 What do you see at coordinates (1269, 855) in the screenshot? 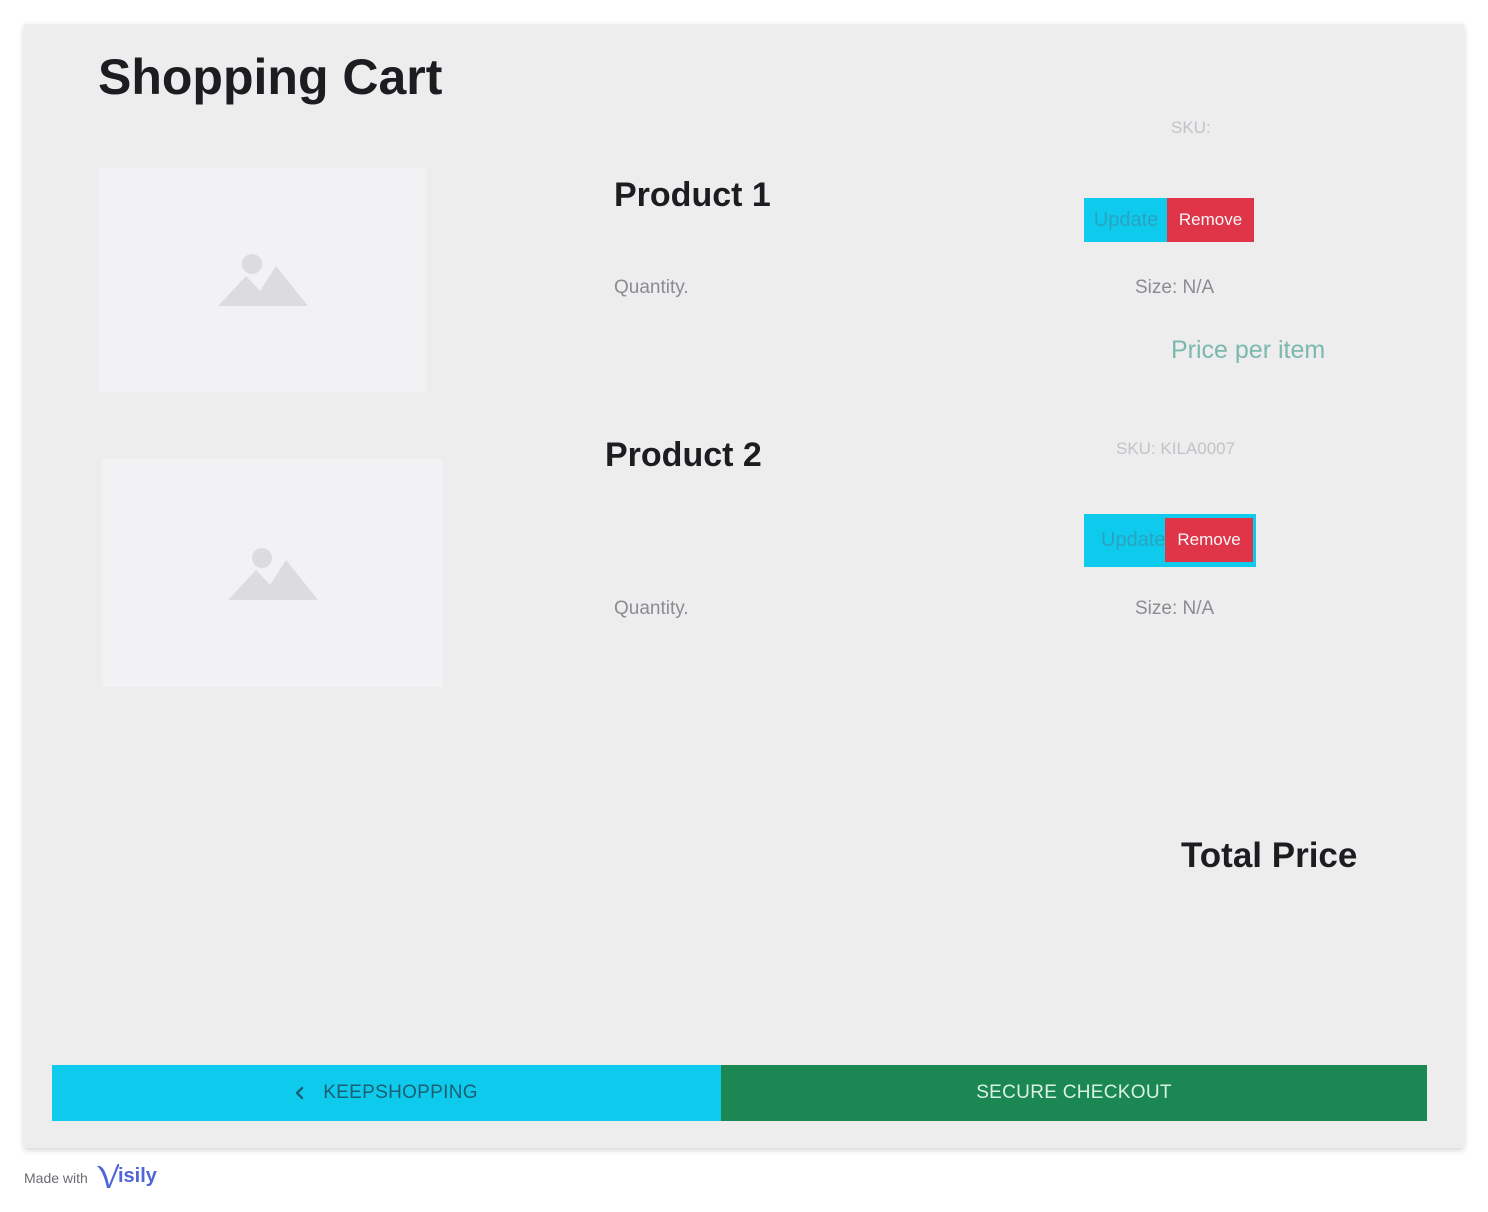
I see `total-price-label: Total Price` at bounding box center [1269, 855].